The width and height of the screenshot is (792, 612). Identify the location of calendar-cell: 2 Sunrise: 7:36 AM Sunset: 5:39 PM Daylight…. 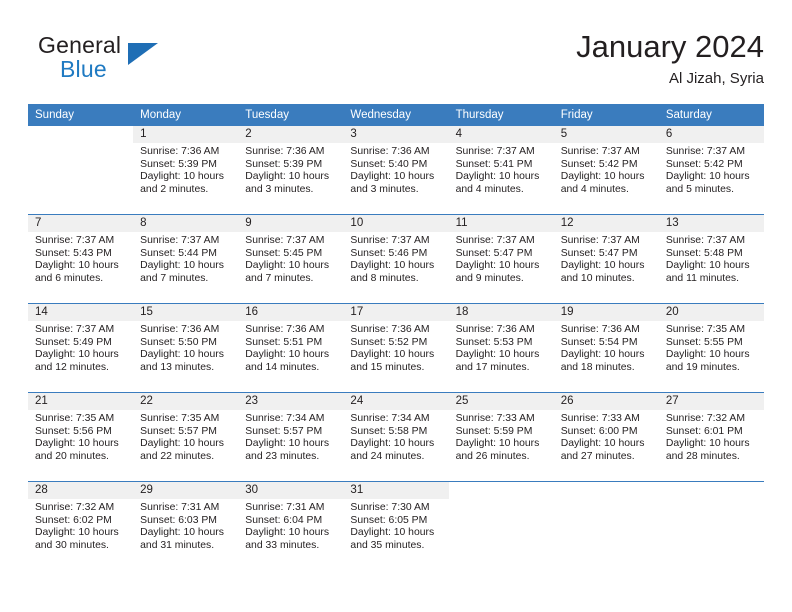
(291, 170).